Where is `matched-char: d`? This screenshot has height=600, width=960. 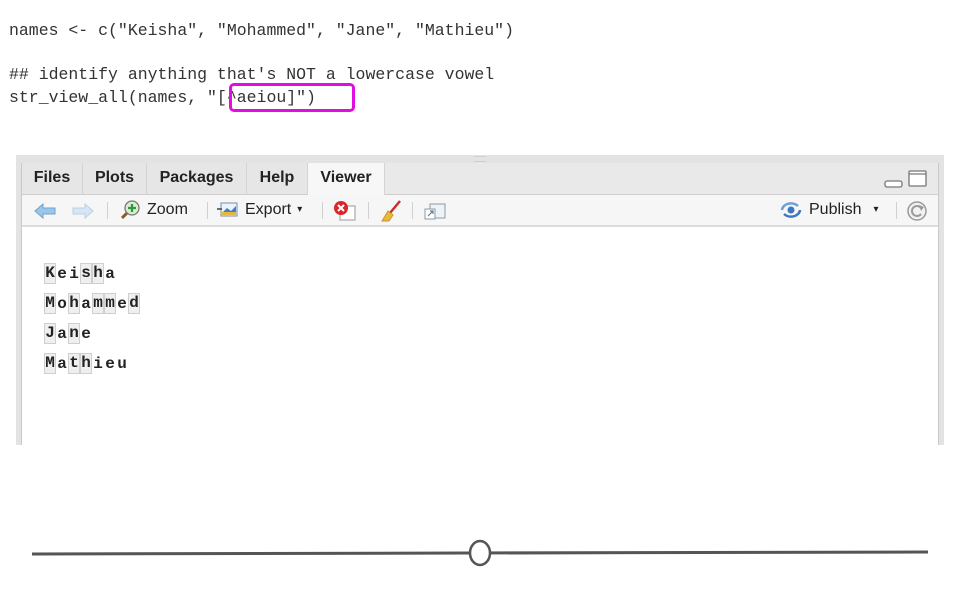
matched-char: d is located at coordinates (134, 304).